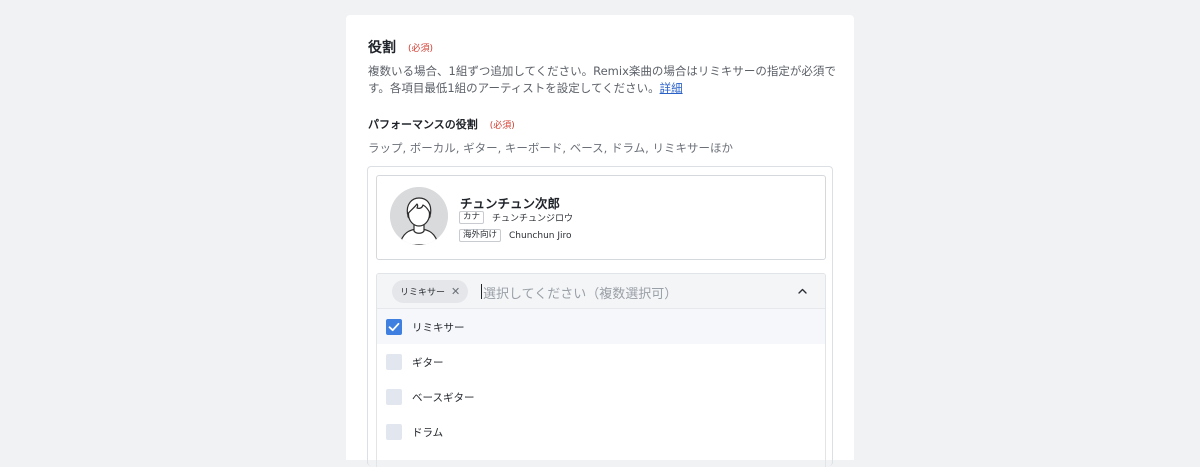  What do you see at coordinates (382, 48) in the screenshot?
I see `role-section-title: 役割` at bounding box center [382, 48].